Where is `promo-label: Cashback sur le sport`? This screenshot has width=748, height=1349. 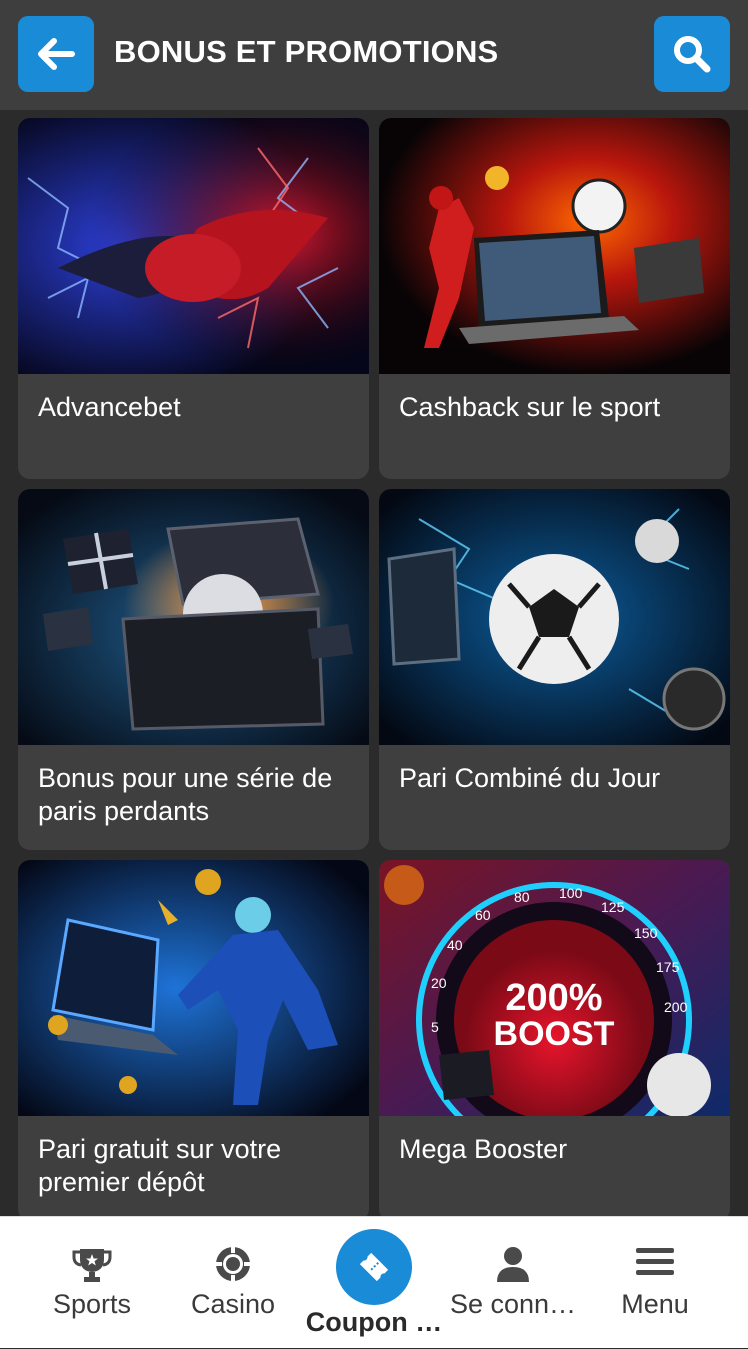
promo-label: Cashback sur le sport is located at coordinates (530, 407).